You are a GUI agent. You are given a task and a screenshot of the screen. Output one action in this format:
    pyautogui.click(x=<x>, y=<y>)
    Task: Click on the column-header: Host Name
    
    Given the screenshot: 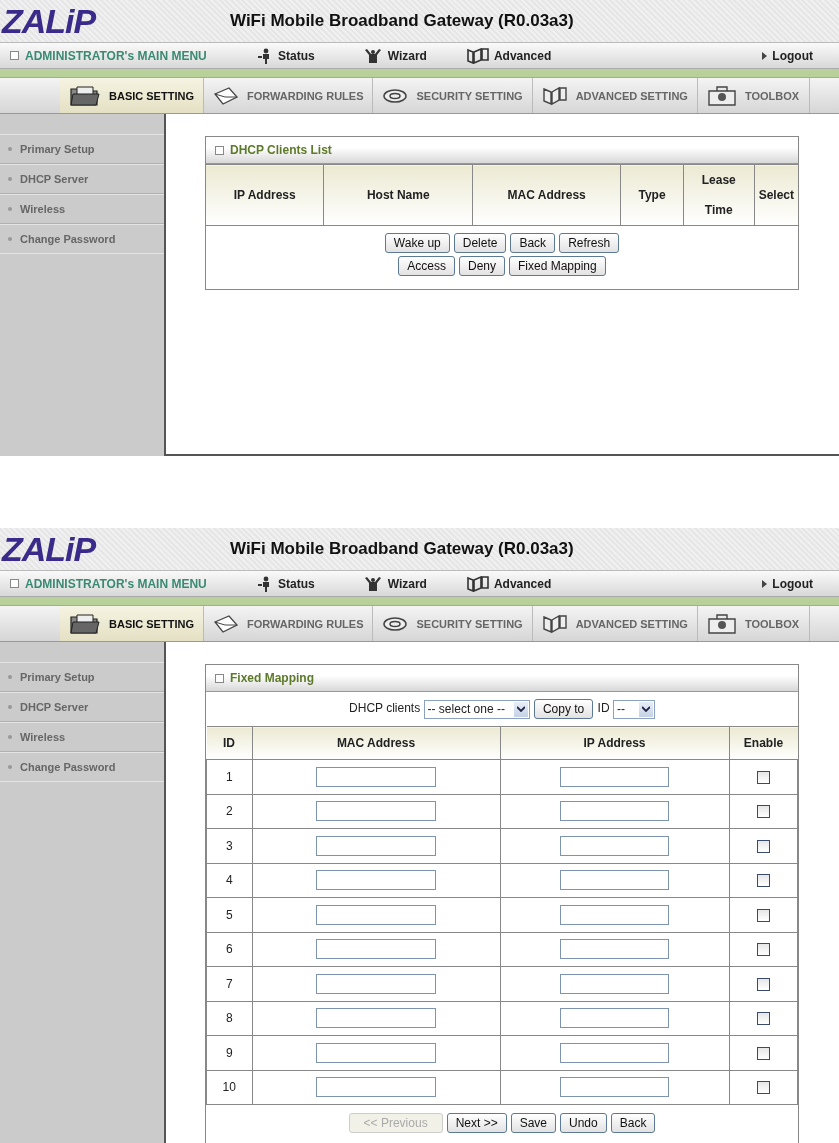 What is the action you would take?
    pyautogui.click(x=398, y=195)
    